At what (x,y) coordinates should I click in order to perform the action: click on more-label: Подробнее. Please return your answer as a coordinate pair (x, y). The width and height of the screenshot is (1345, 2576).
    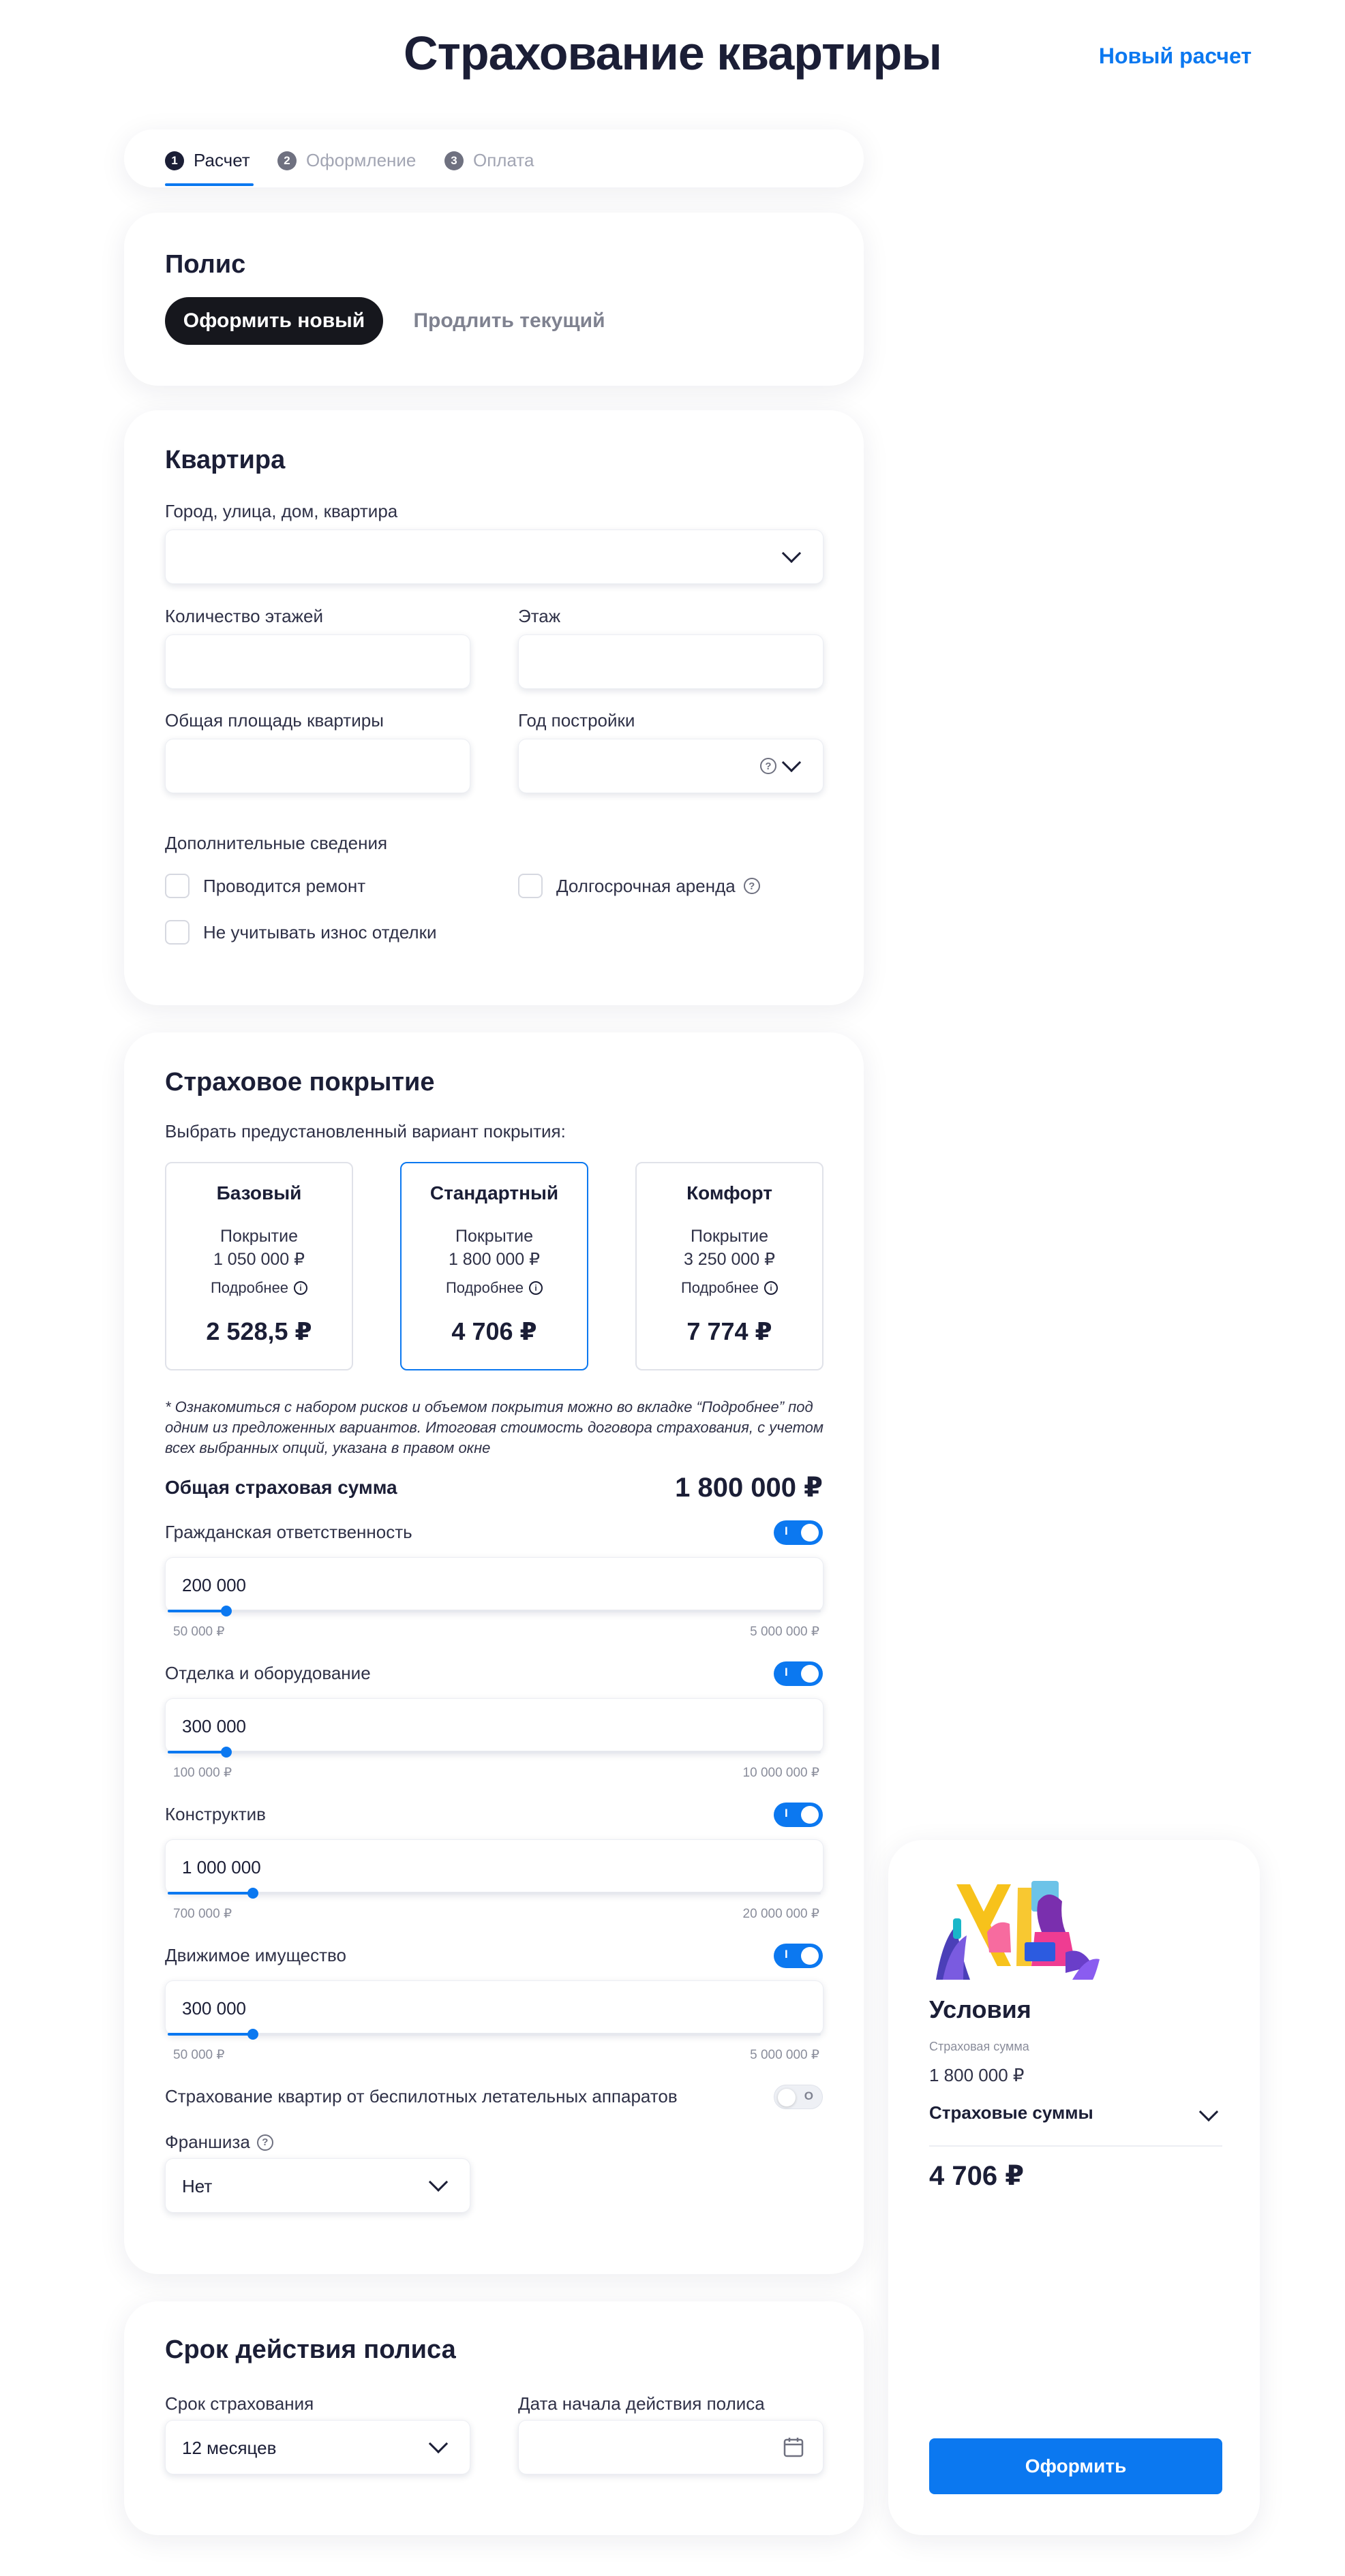
    Looking at the image, I should click on (484, 1287).